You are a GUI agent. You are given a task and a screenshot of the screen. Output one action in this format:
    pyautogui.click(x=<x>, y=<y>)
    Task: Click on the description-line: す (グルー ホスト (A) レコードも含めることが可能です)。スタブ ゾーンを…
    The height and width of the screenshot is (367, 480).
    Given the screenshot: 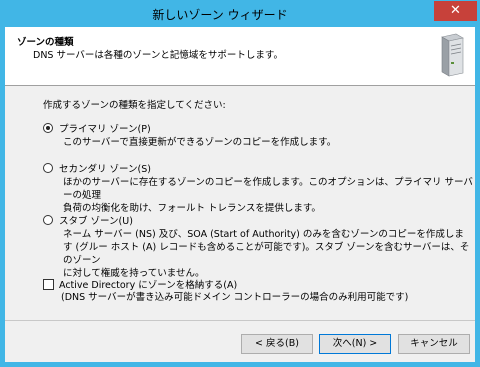 What is the action you would take?
    pyautogui.click(x=266, y=254)
    